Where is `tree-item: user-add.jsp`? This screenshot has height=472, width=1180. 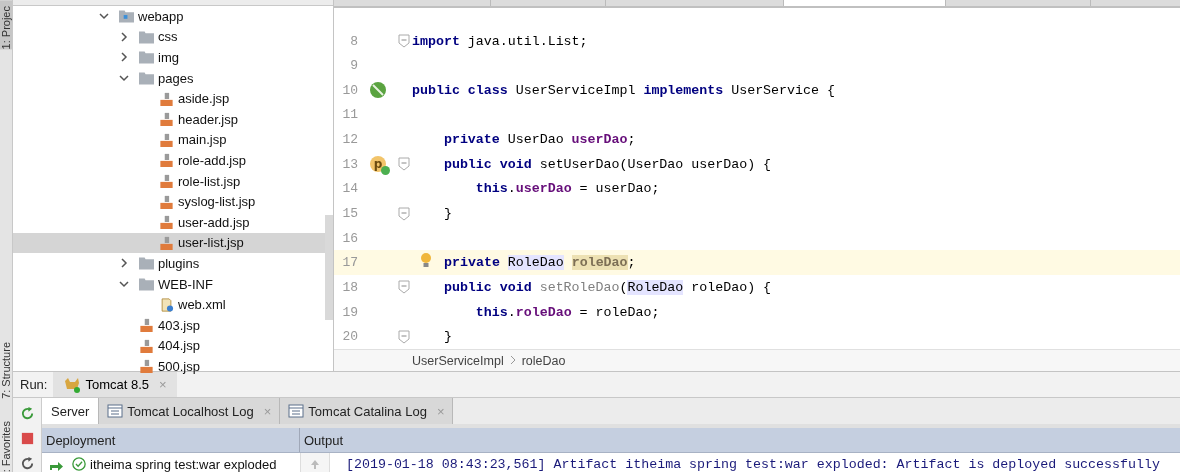 tree-item: user-add.jsp is located at coordinates (169, 222).